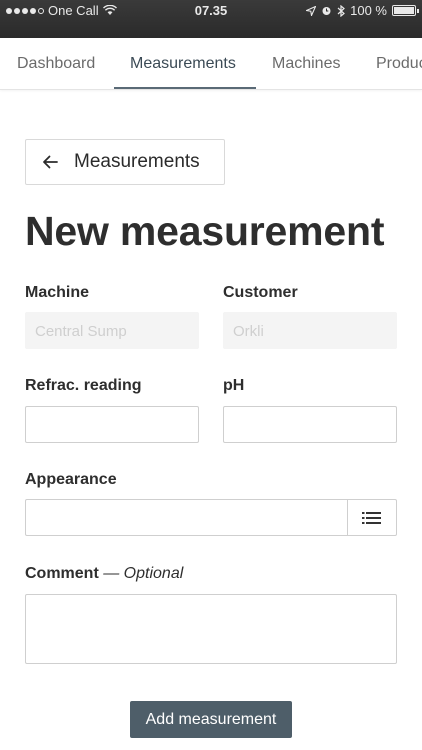 This screenshot has width=422, height=750. What do you see at coordinates (186, 517) in the screenshot?
I see `appearance-input` at bounding box center [186, 517].